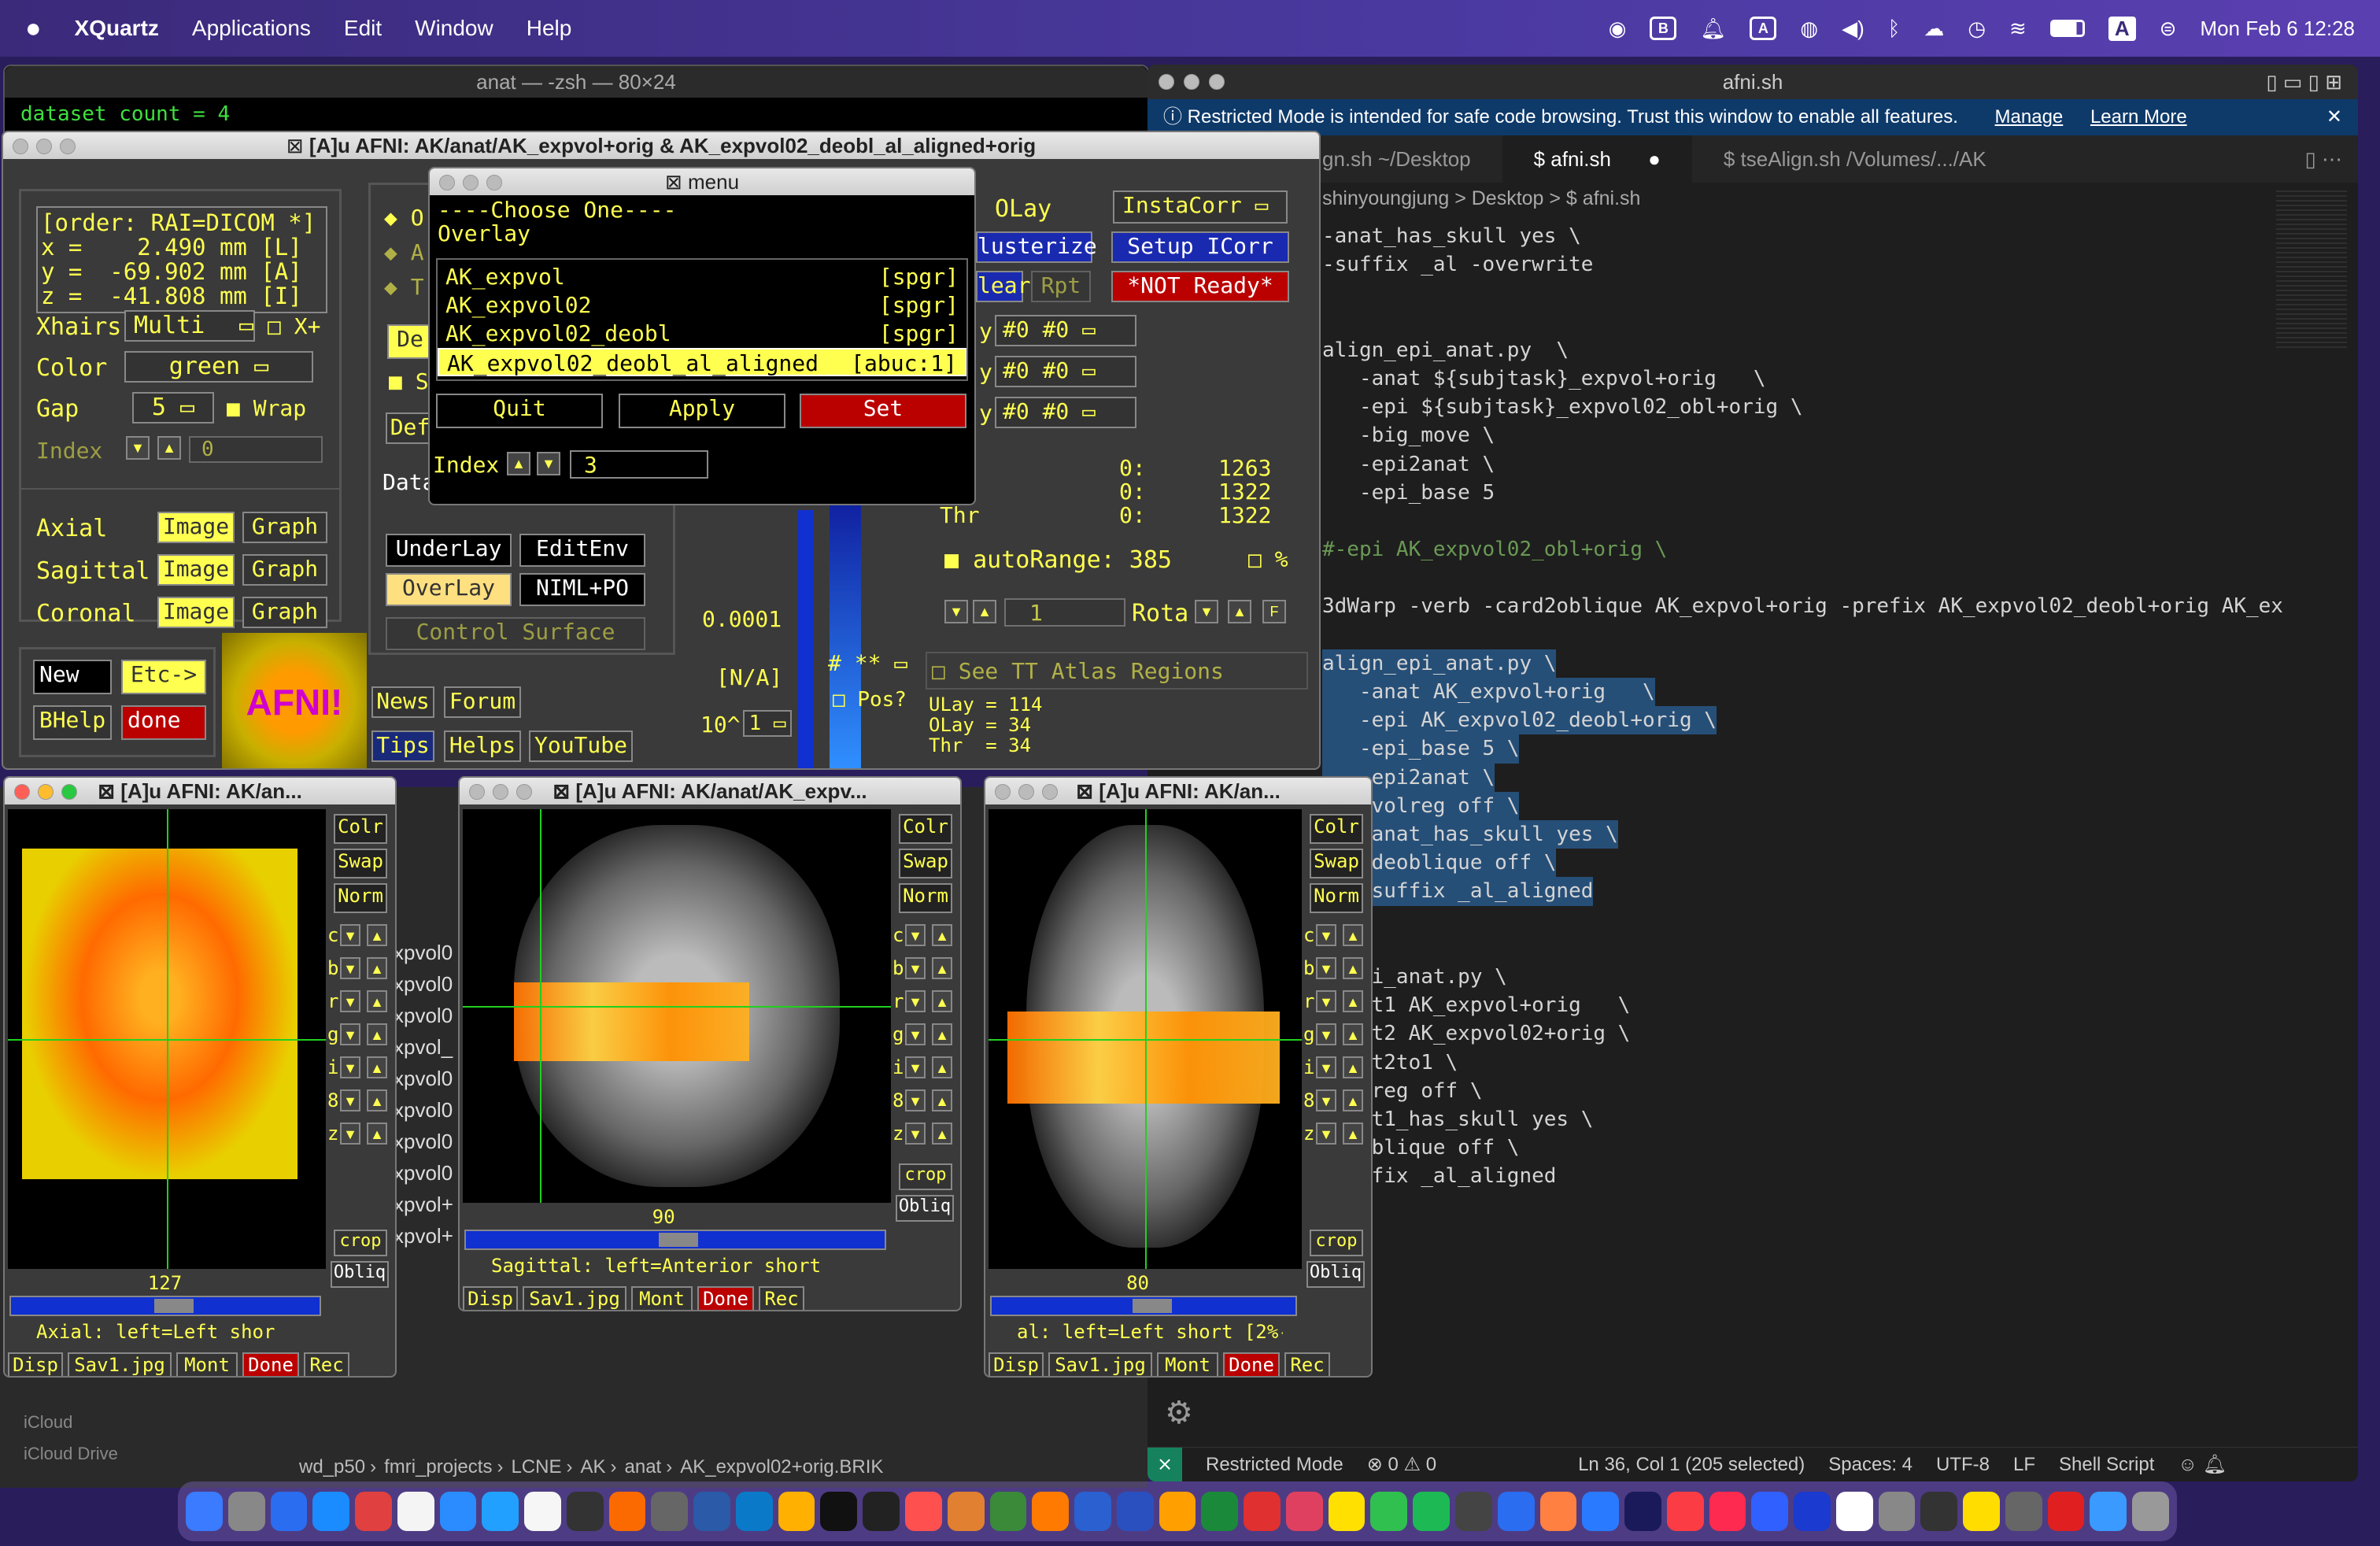 This screenshot has width=2380, height=1546. Describe the element at coordinates (519, 411) in the screenshot. I see `quit-button: Quit` at that location.